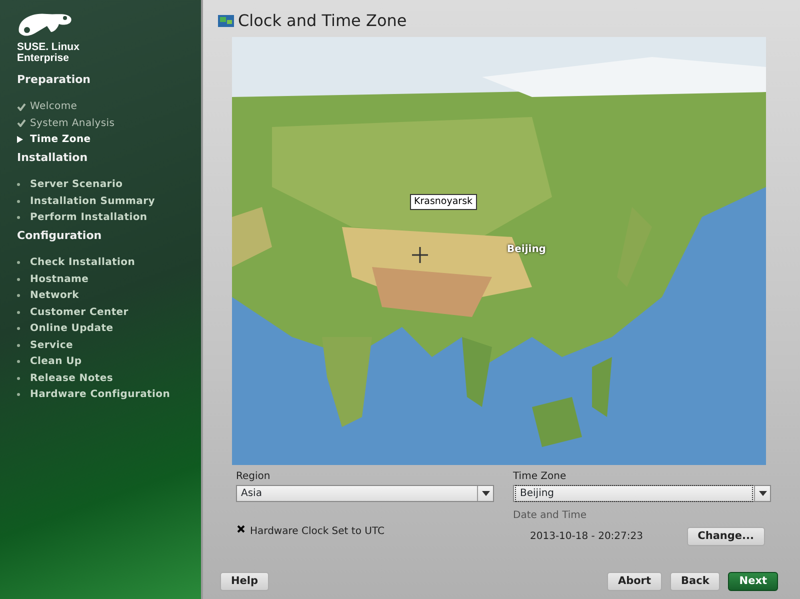  What do you see at coordinates (540, 477) in the screenshot?
I see `field-label: Time Zone` at bounding box center [540, 477].